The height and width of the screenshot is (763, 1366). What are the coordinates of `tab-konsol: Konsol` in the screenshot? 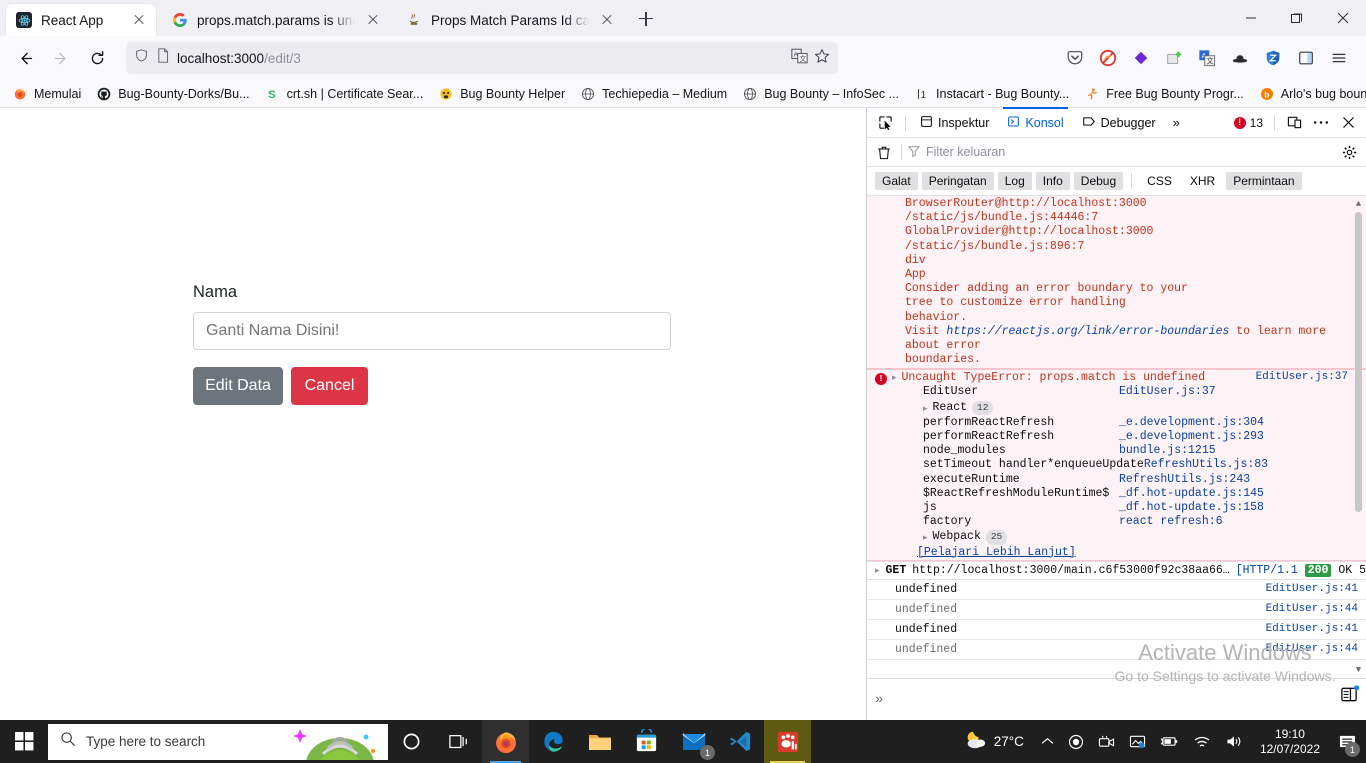 It's located at (1035, 122).